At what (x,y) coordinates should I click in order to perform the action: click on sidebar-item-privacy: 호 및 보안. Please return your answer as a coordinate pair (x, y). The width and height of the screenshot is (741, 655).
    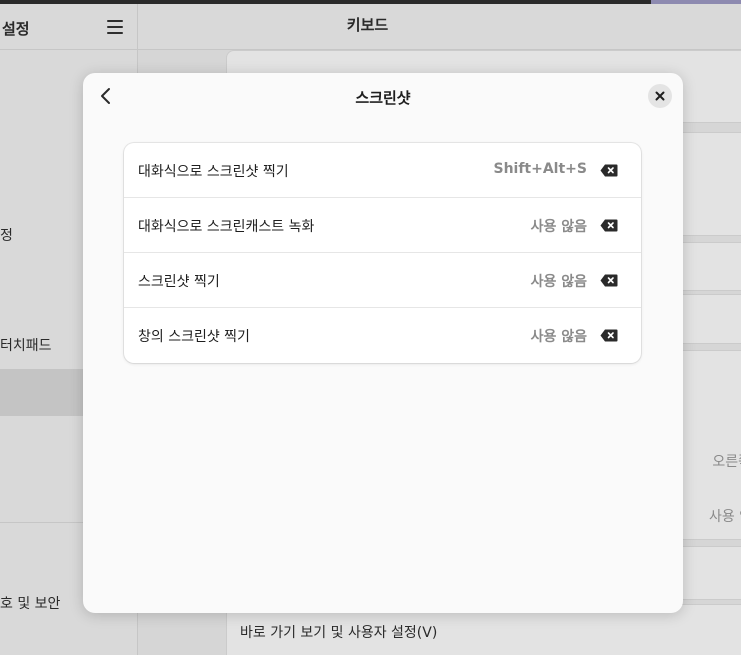
    Looking at the image, I should click on (30, 603).